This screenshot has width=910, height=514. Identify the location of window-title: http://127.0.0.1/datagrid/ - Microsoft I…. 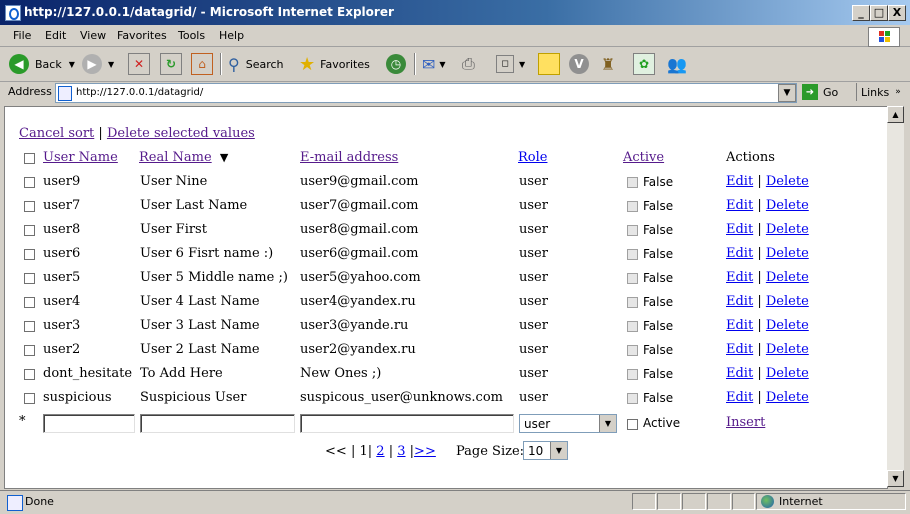
(209, 12).